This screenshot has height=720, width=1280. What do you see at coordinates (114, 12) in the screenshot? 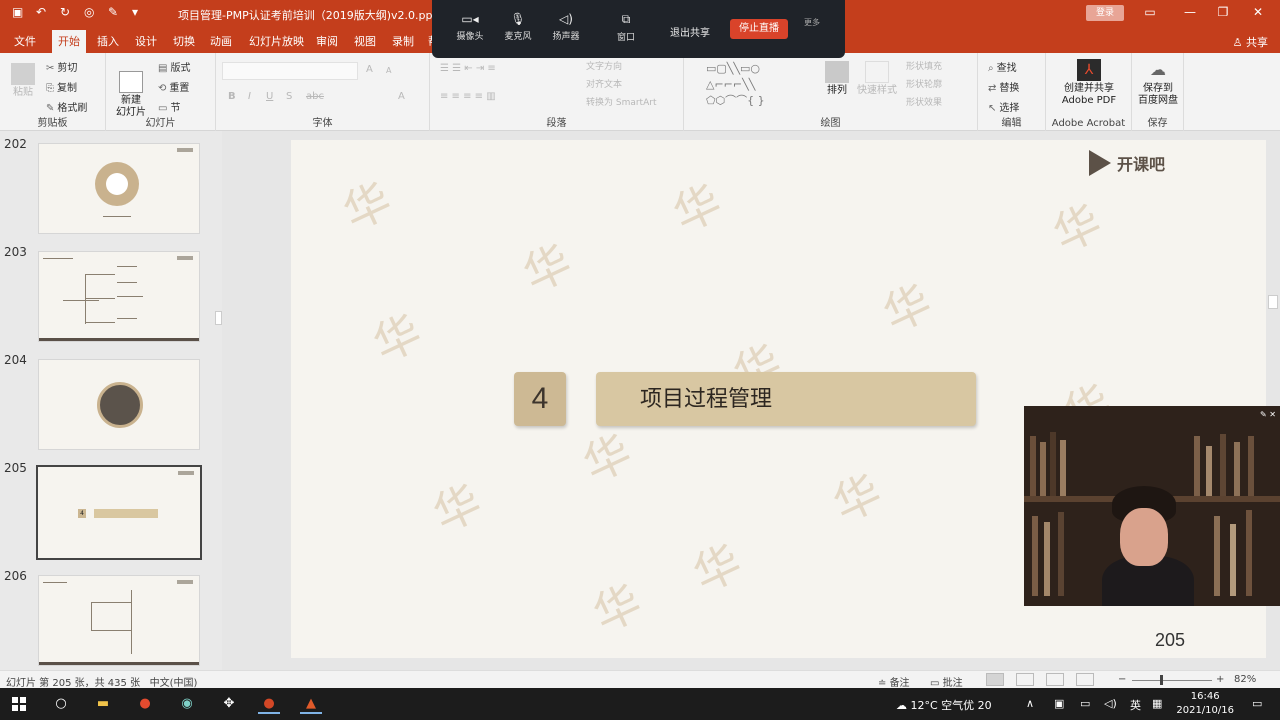
I see `format-painter-icon: ✎` at bounding box center [114, 12].